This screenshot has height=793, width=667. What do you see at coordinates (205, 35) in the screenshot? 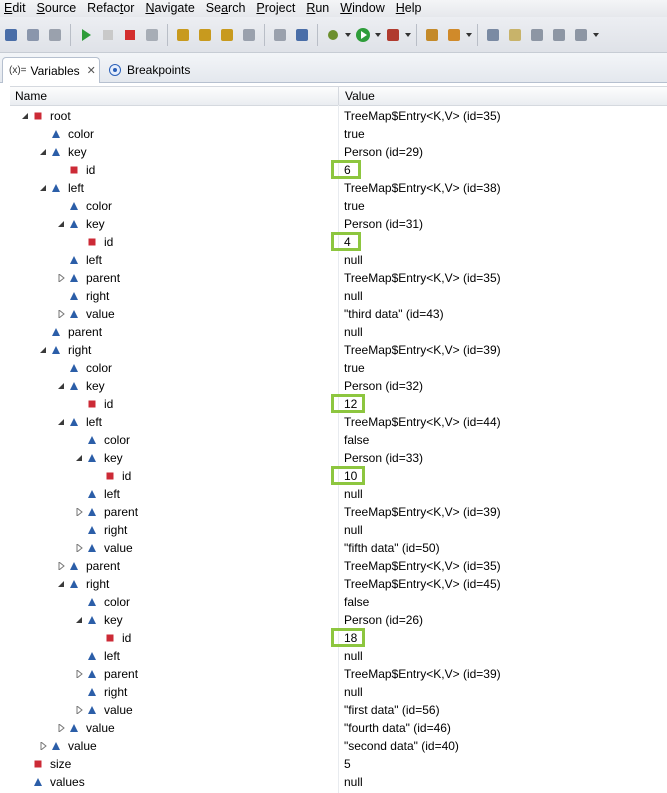
I see `step-over-button` at bounding box center [205, 35].